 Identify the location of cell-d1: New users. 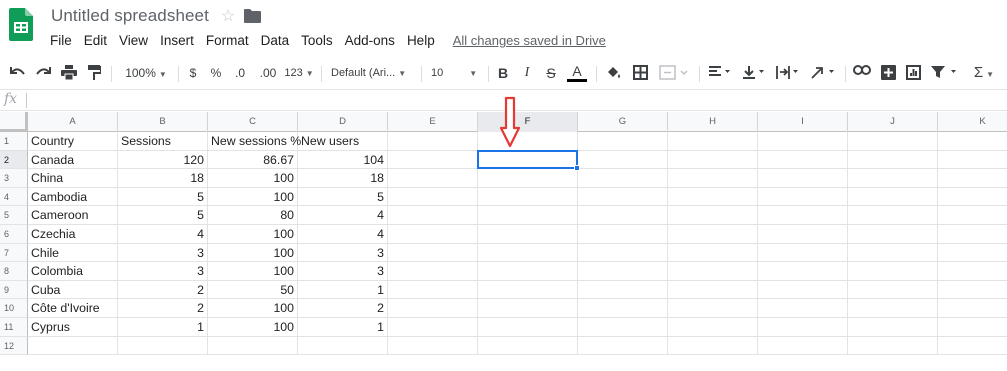
(343, 141).